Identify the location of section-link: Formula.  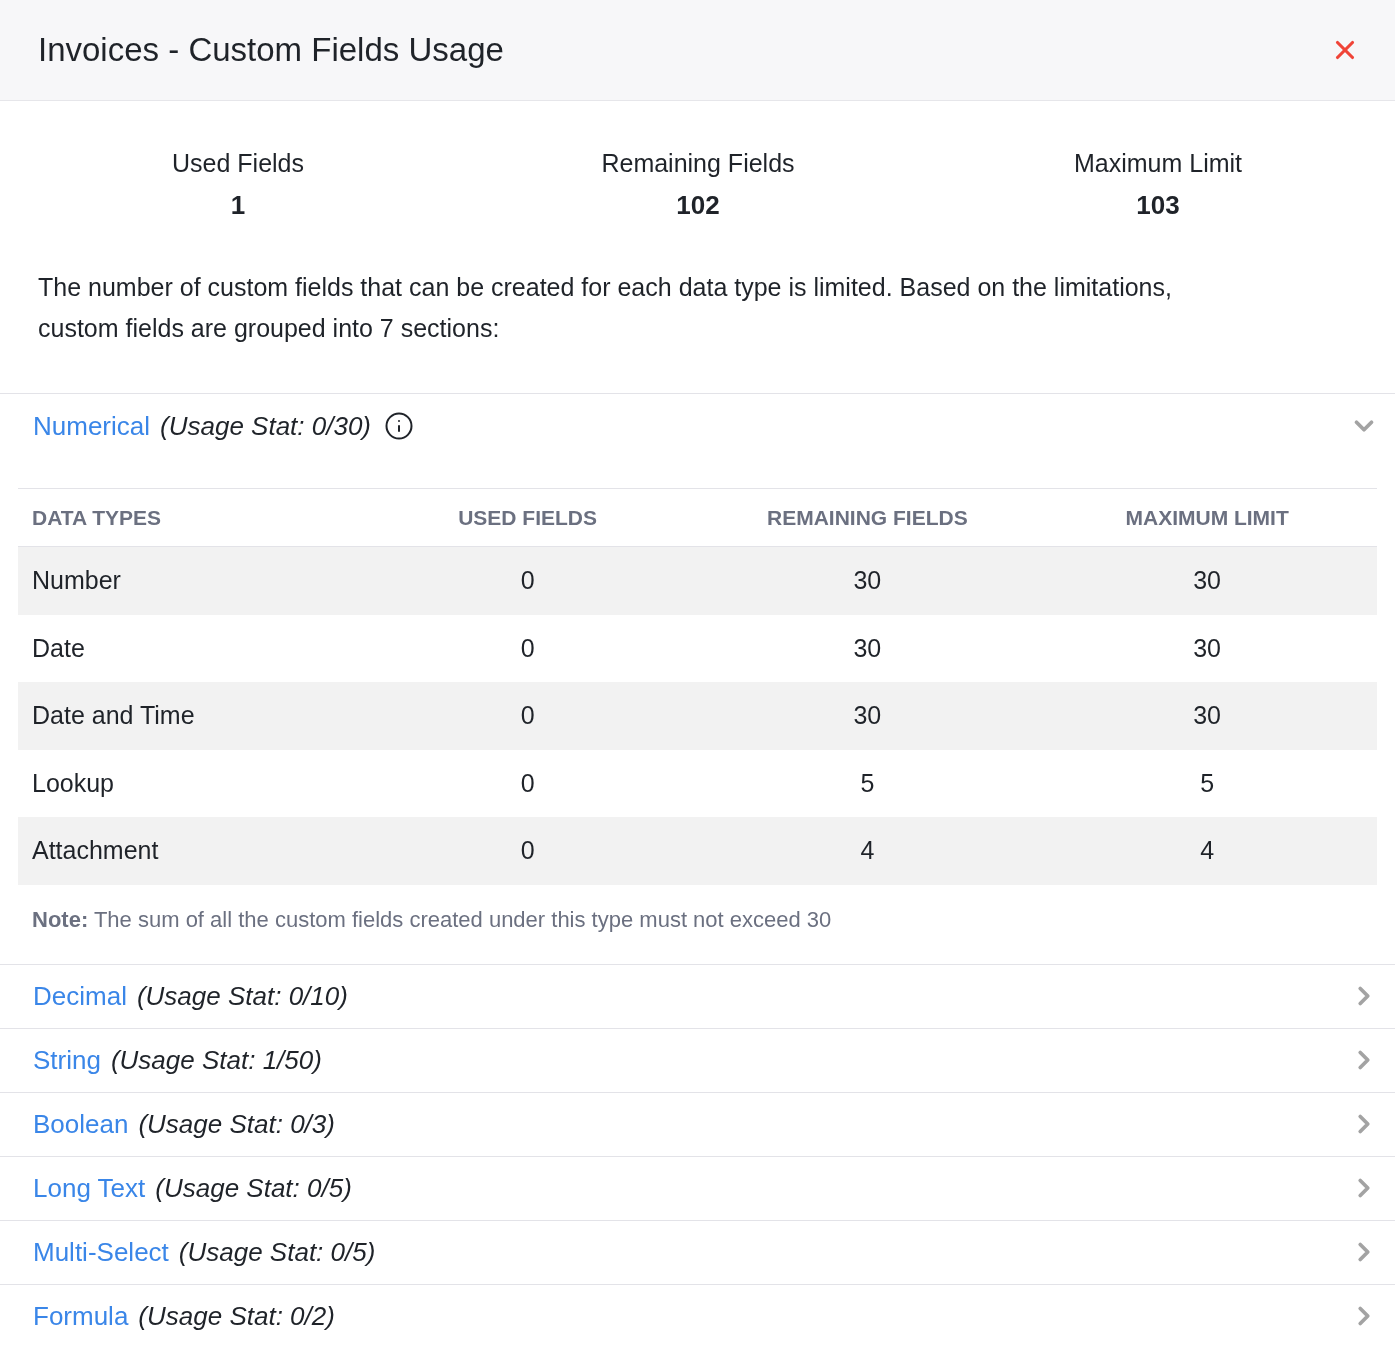
(81, 1316).